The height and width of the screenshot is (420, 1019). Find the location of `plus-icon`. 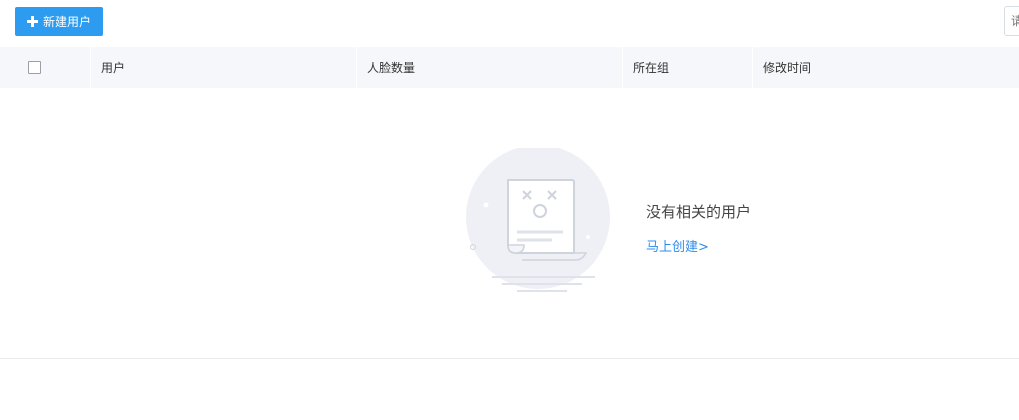

plus-icon is located at coordinates (32, 21).